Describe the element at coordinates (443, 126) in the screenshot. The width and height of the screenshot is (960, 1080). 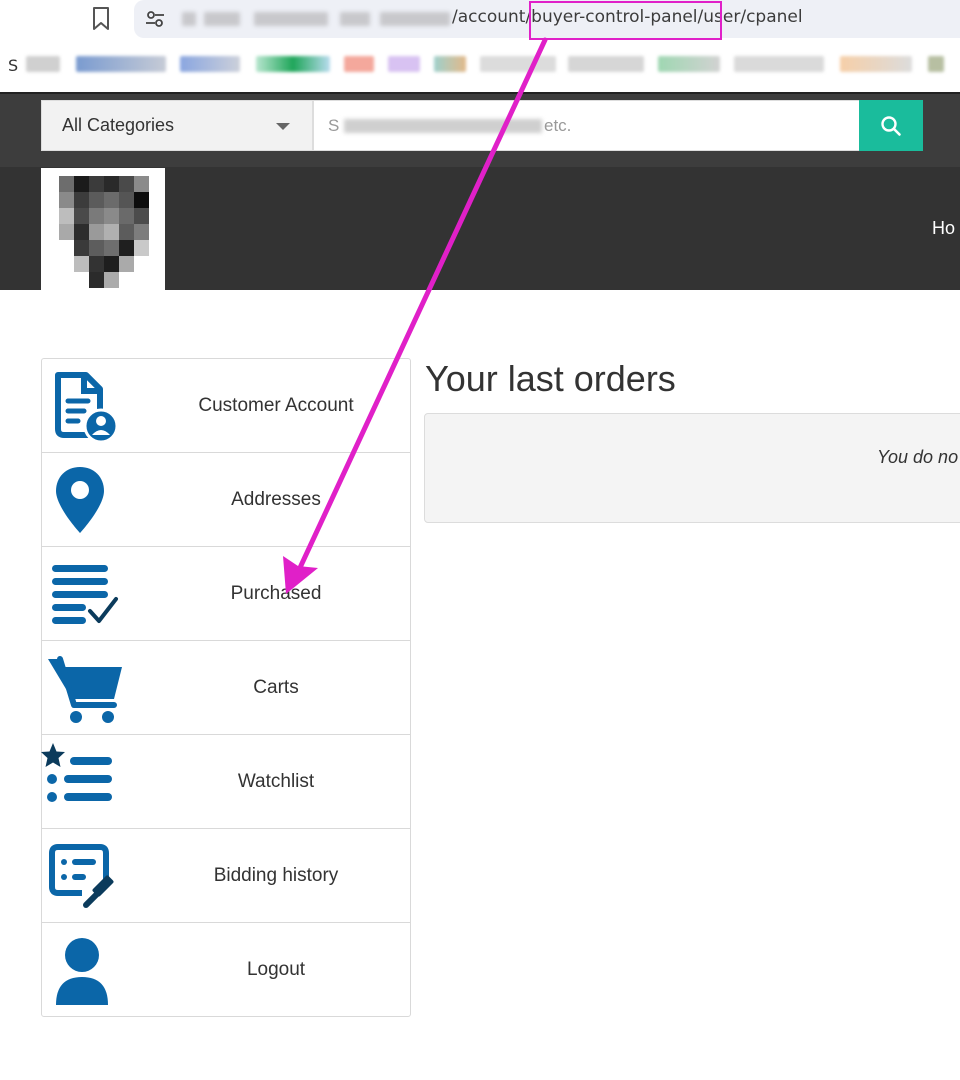
I see `search-placeholder-redacted` at that location.